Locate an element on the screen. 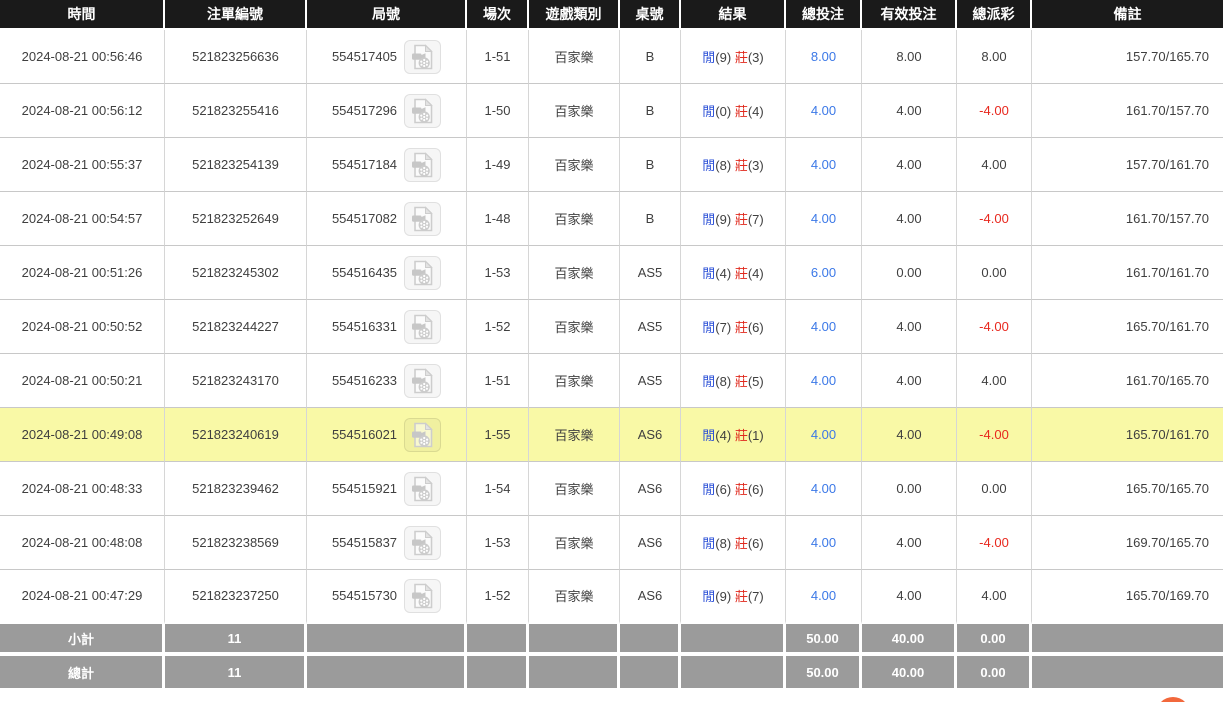  column-header-4: 遊戲類別 is located at coordinates (574, 15).